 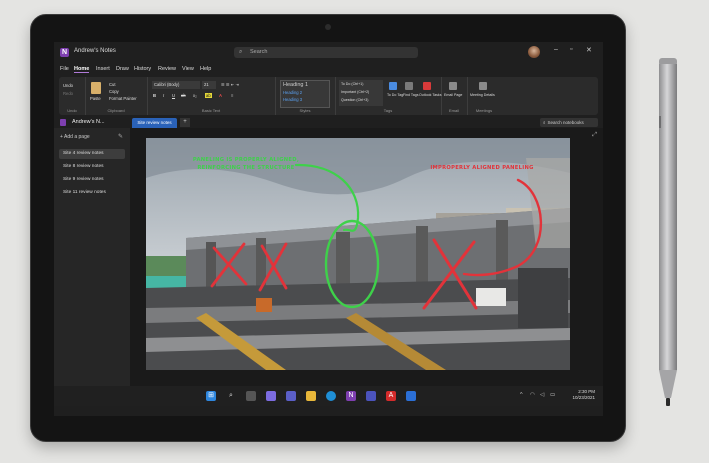 I want to click on task-view-icon, so click(x=251, y=396).